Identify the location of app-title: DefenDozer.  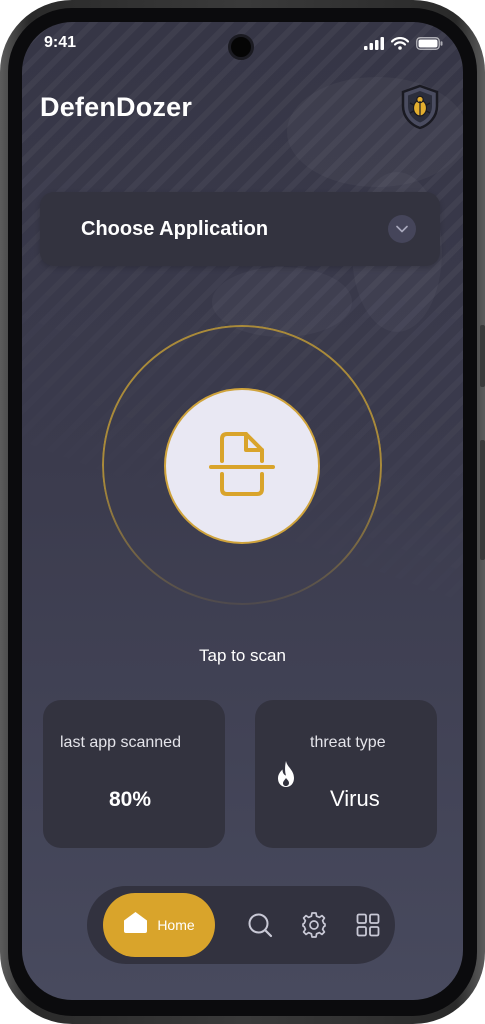
(116, 107).